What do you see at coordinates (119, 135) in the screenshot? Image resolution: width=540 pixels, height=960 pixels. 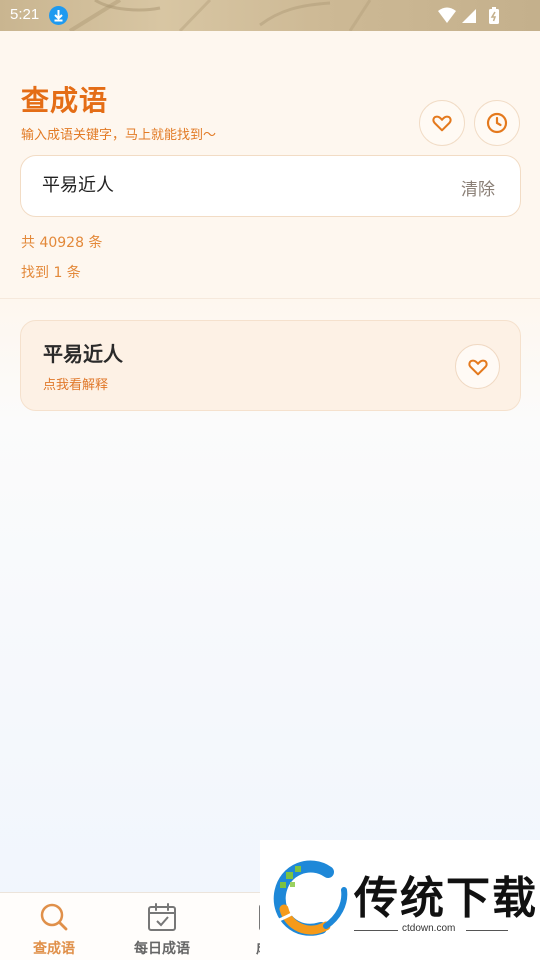 I see `page-subtitle: 输入成语关键字，马上就能找到～` at bounding box center [119, 135].